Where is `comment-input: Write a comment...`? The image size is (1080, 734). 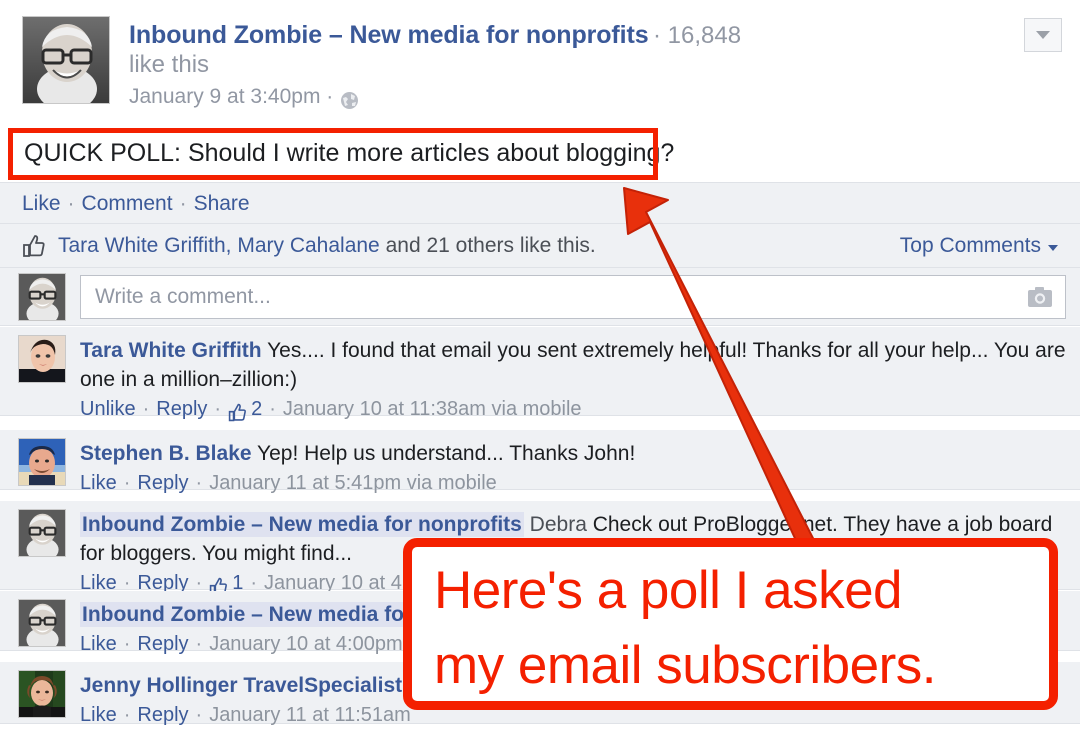
comment-input: Write a comment... is located at coordinates (573, 296).